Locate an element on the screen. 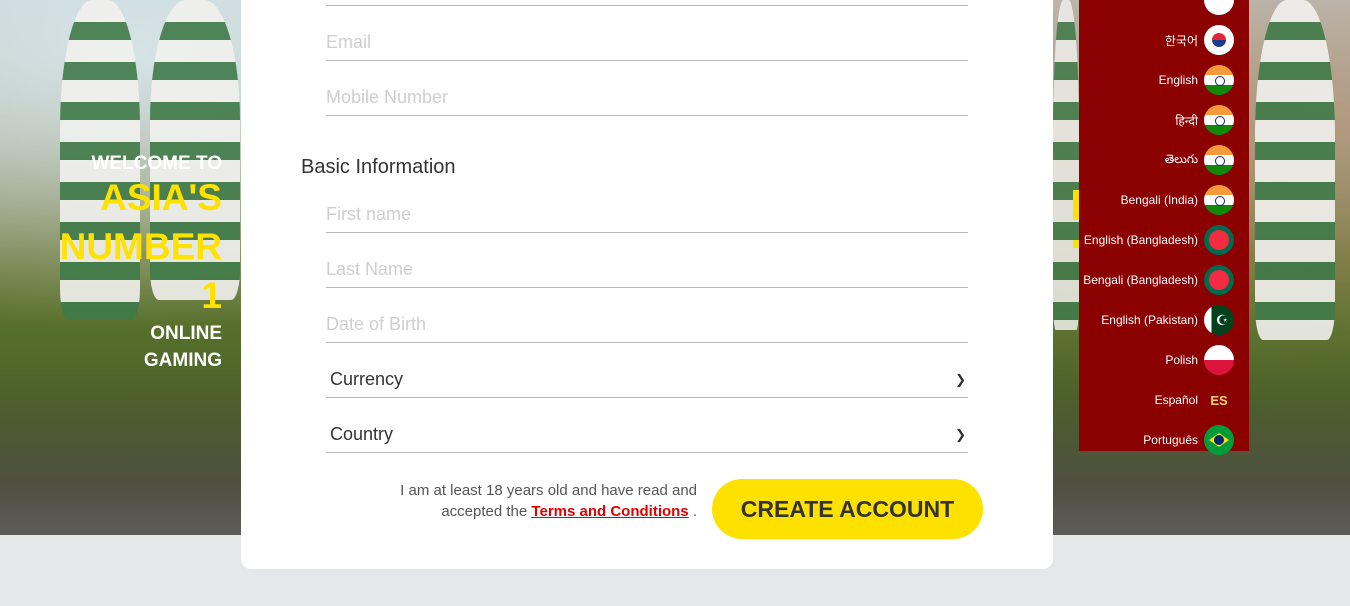  language-label: हिन्दी is located at coordinates (1186, 120).